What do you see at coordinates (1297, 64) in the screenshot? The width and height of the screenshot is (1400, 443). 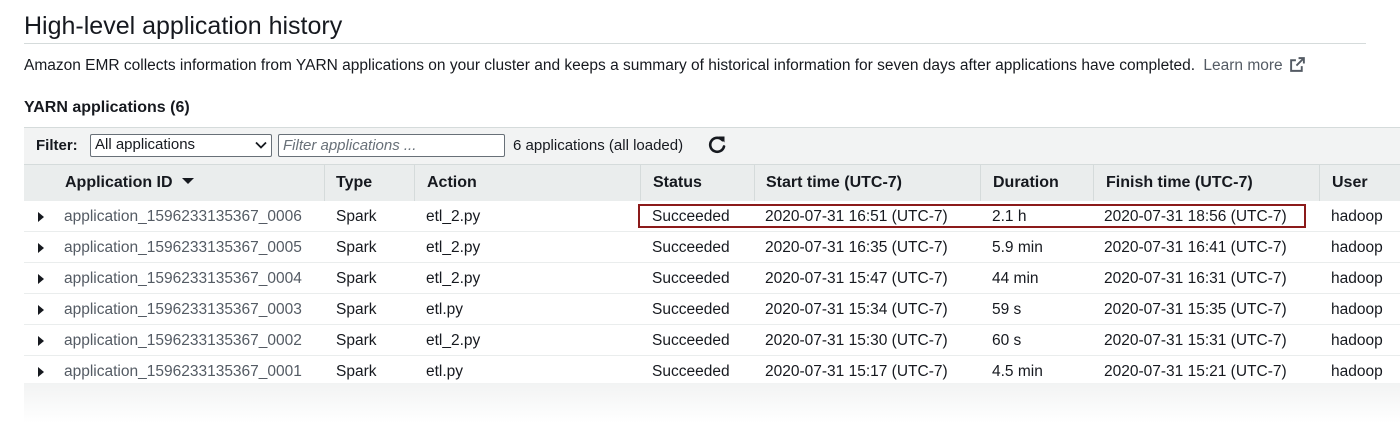 I see `external-link-icon` at bounding box center [1297, 64].